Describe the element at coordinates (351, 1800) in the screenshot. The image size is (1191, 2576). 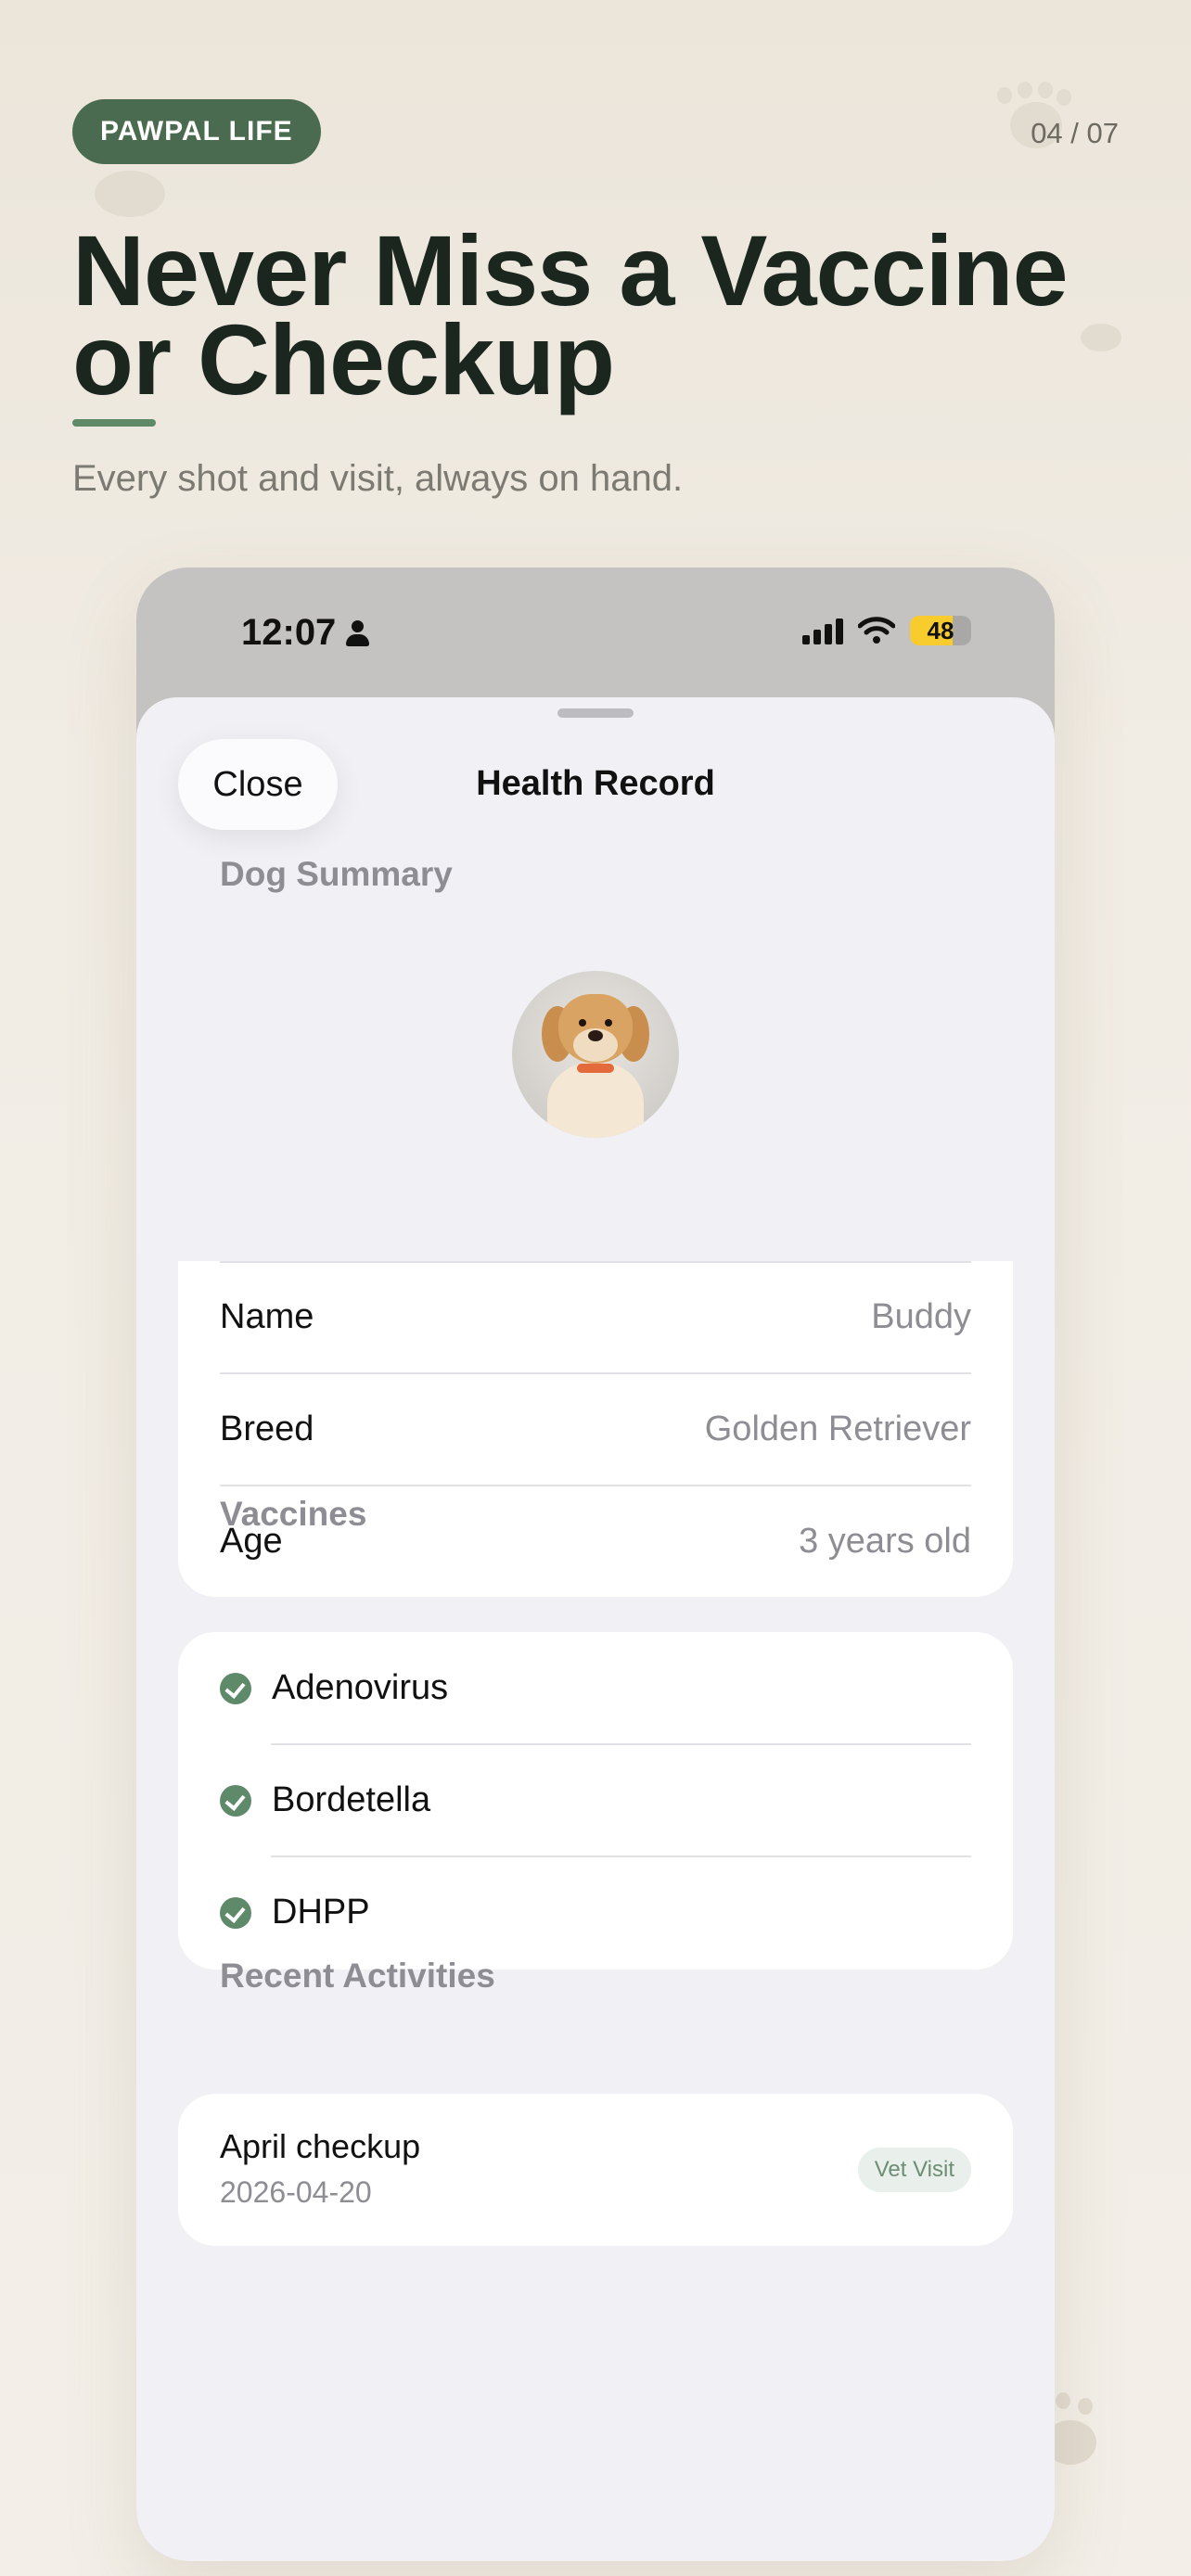
I see `vaccine-name: Bordetella` at that location.